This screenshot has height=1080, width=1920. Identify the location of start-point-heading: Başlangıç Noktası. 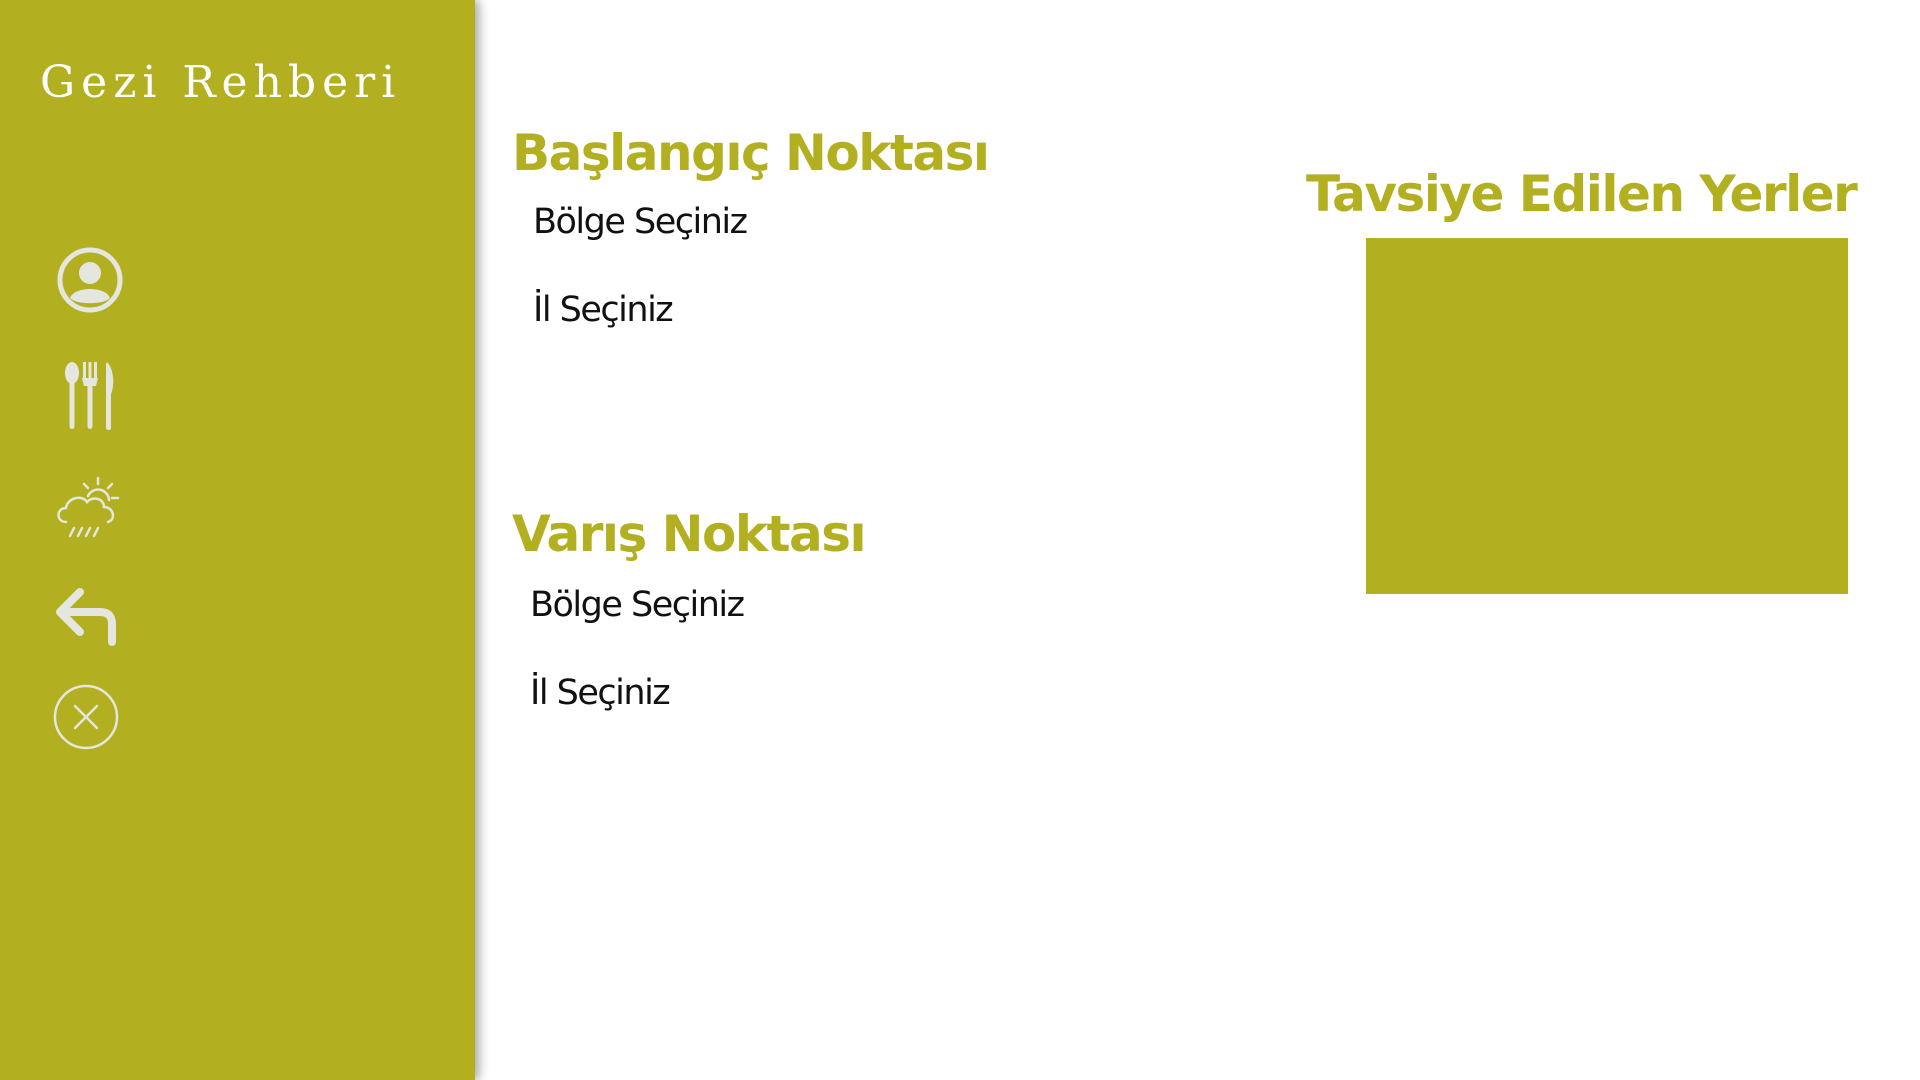
(751, 153).